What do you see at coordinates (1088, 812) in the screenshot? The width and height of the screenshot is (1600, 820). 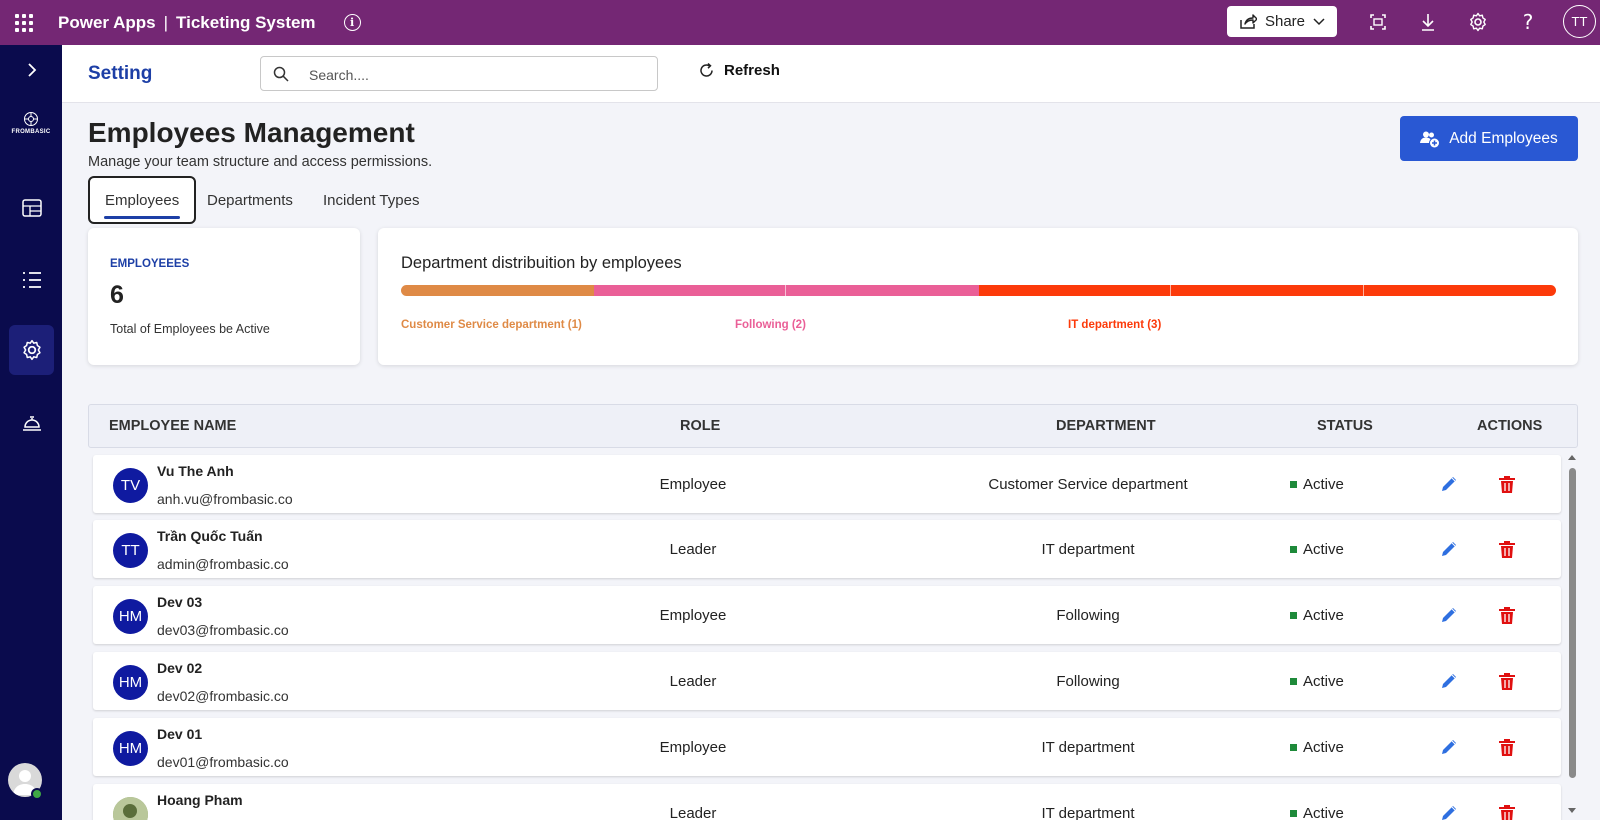 I see `employee-department: IT department` at bounding box center [1088, 812].